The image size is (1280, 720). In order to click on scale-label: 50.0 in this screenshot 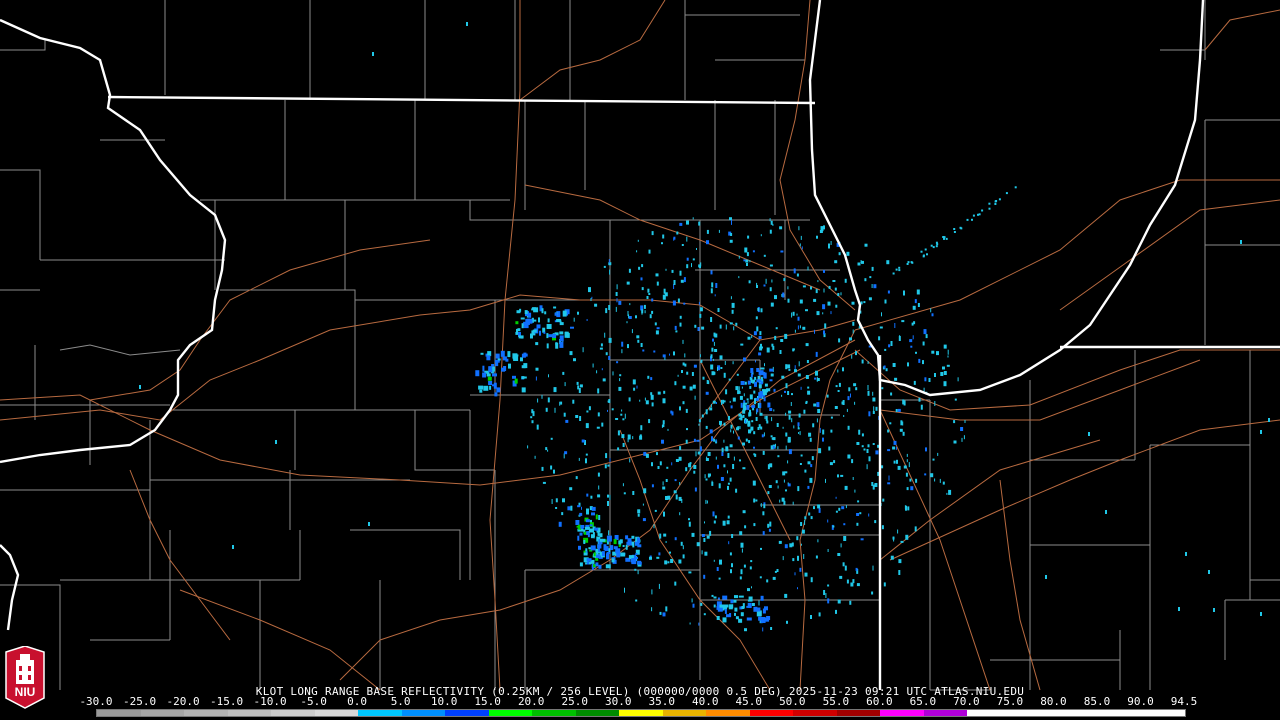, I will do `click(792, 701)`.